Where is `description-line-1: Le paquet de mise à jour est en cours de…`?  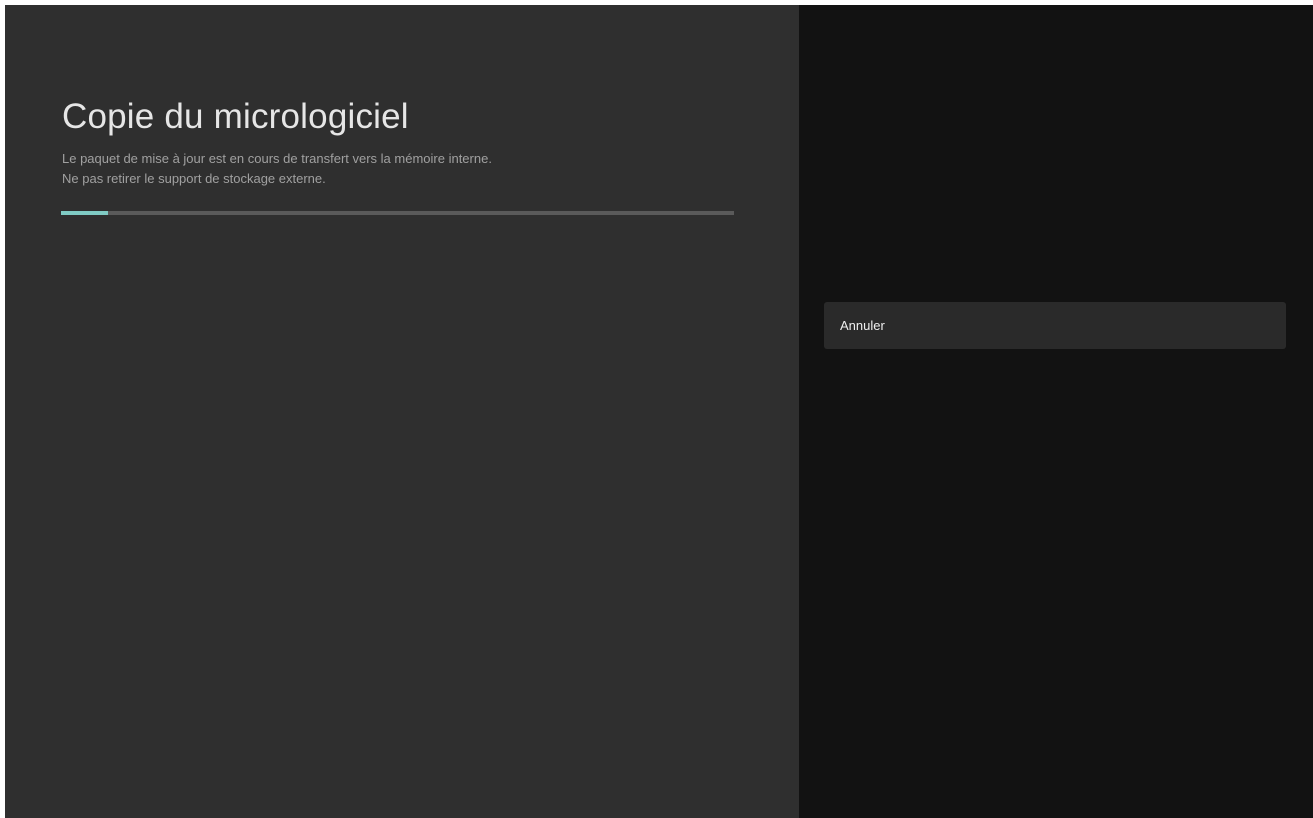
description-line-1: Le paquet de mise à jour est en cours de… is located at coordinates (277, 158).